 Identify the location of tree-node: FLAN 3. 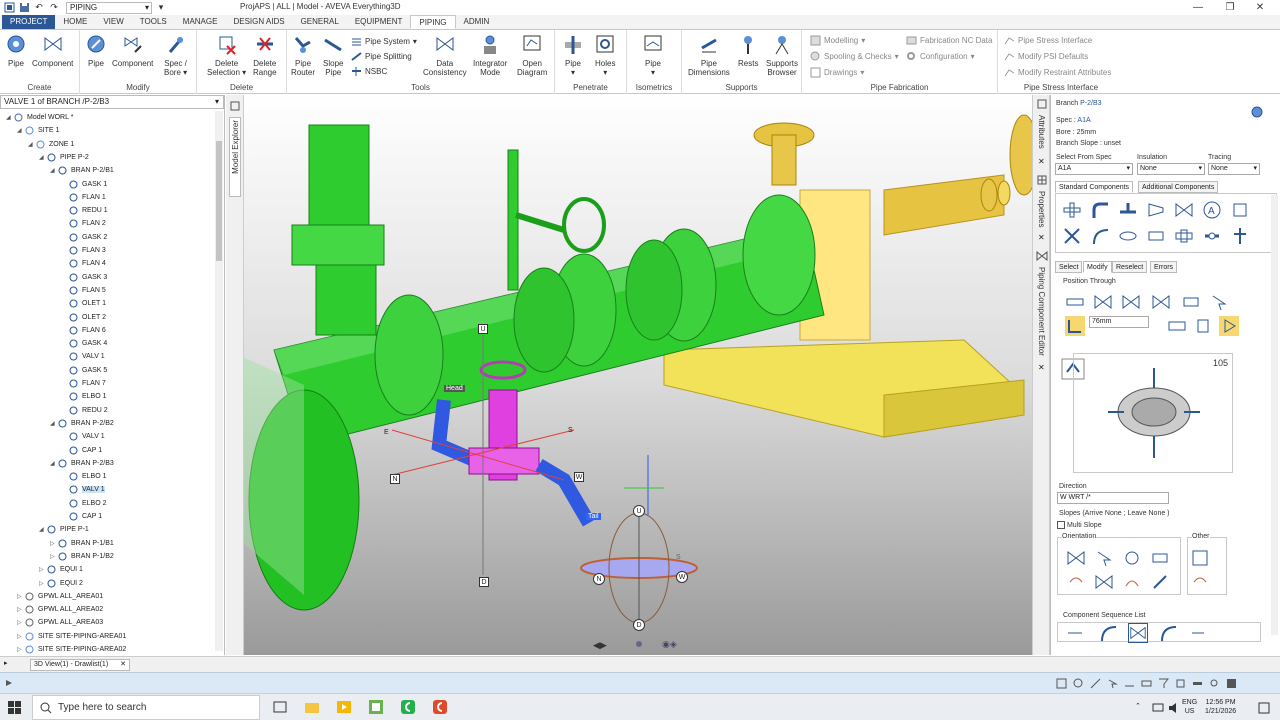
(83, 250).